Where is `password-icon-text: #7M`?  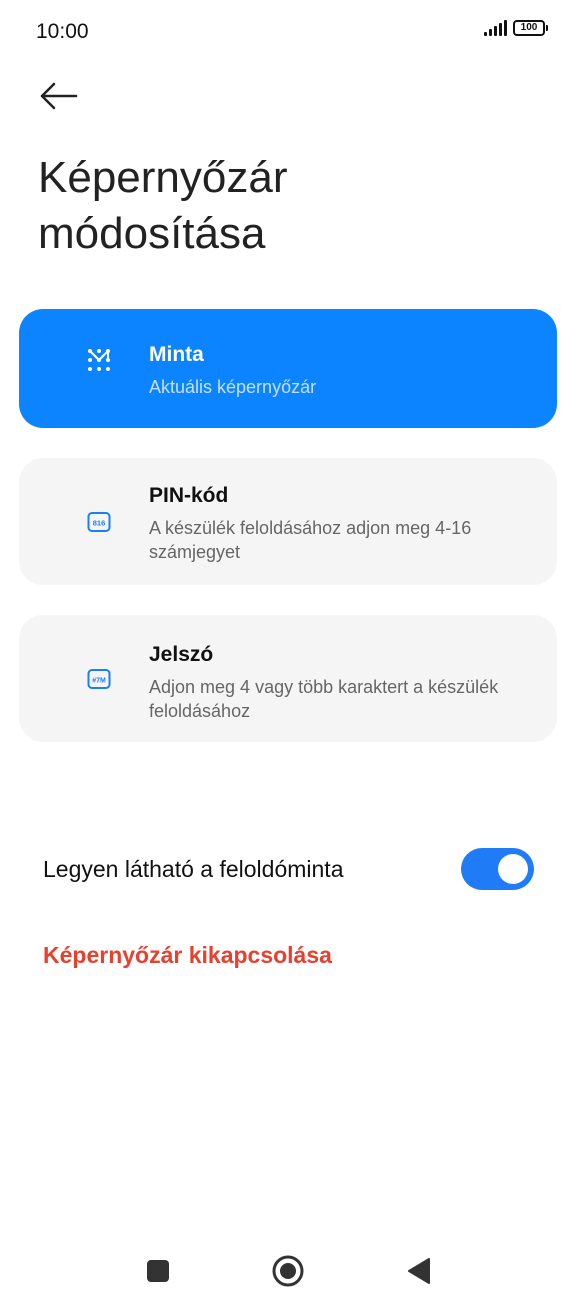
password-icon-text: #7M is located at coordinates (99, 681).